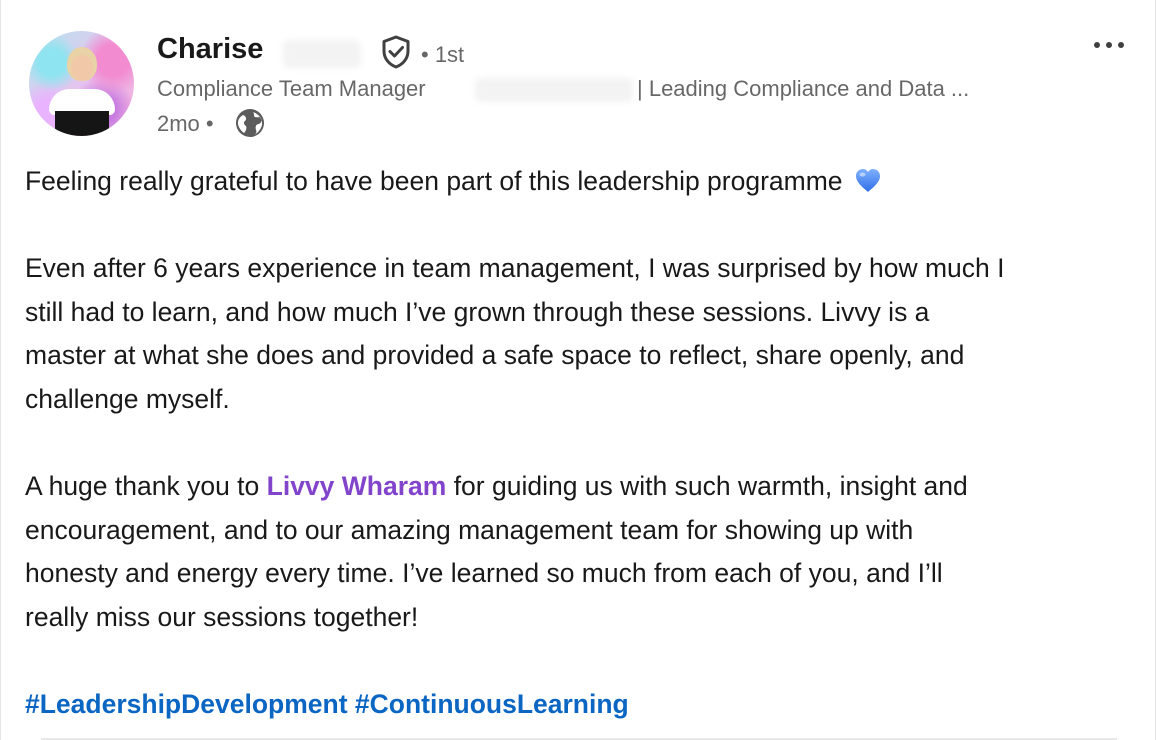  Describe the element at coordinates (291, 88) in the screenshot. I see `author-headline: Compliance Team Manager` at that location.